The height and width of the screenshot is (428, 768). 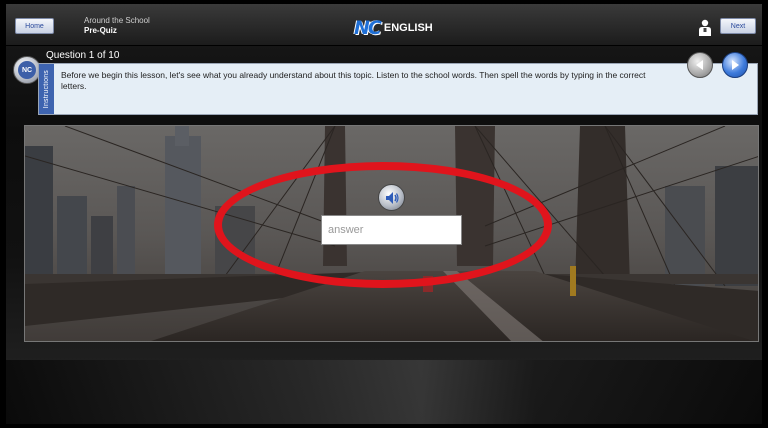 I want to click on next-question-button, so click(x=735, y=65).